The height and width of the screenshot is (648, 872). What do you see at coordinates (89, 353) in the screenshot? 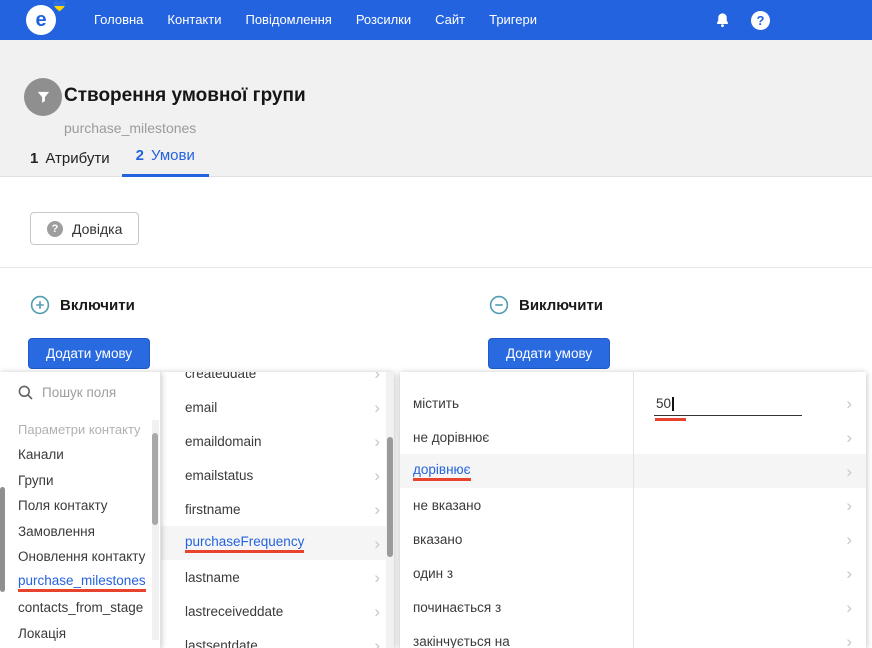
I see `include-add-condition-button: Додати умову` at bounding box center [89, 353].